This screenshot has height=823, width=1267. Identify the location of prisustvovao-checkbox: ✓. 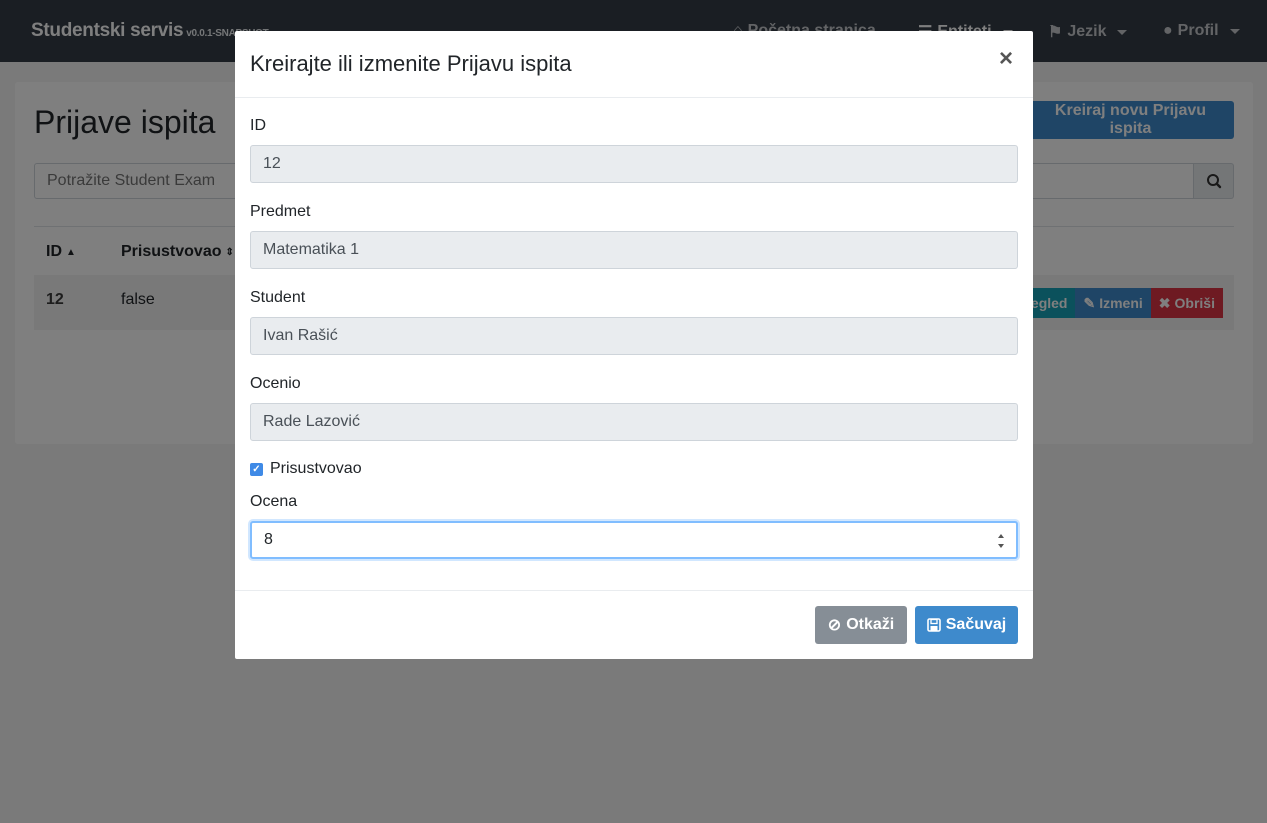
(256, 469).